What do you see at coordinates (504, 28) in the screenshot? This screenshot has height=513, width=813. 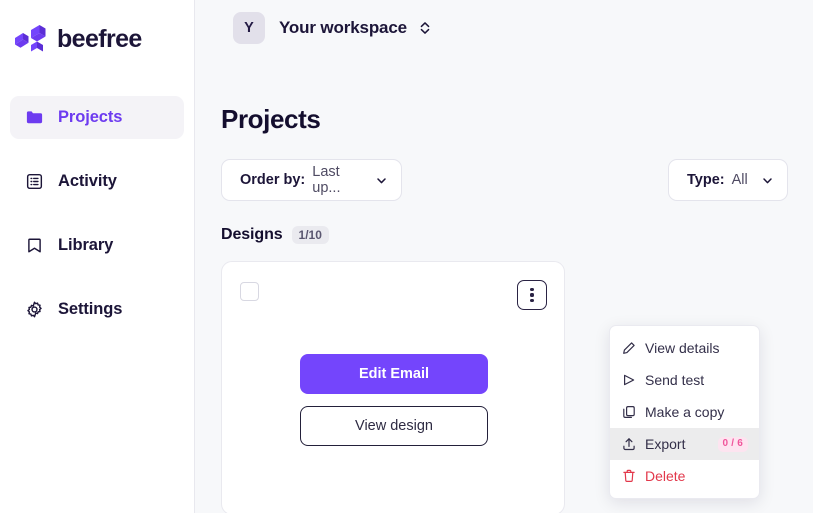 I see `topbar: Y Your workspace` at bounding box center [504, 28].